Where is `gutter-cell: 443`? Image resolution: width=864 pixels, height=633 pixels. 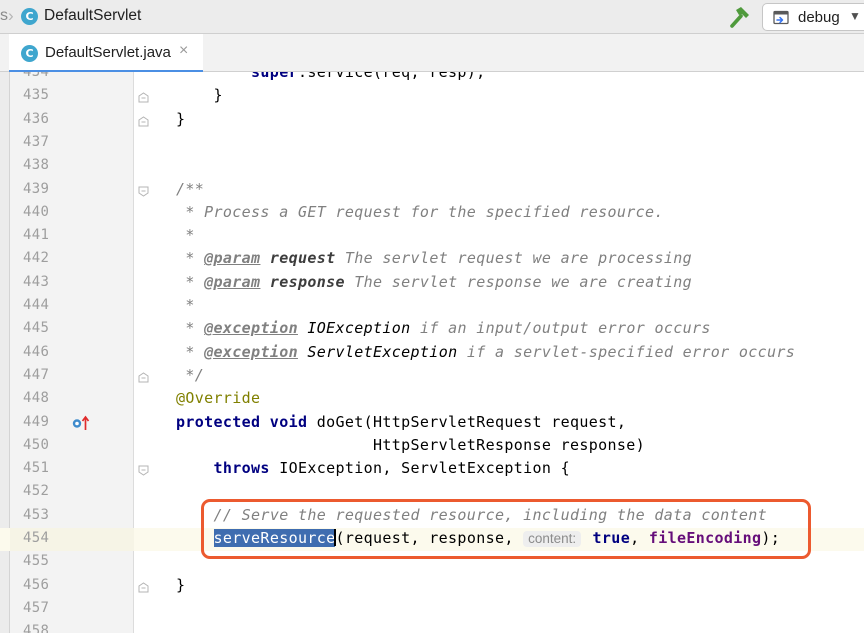
gutter-cell: 443 is located at coordinates (72, 283).